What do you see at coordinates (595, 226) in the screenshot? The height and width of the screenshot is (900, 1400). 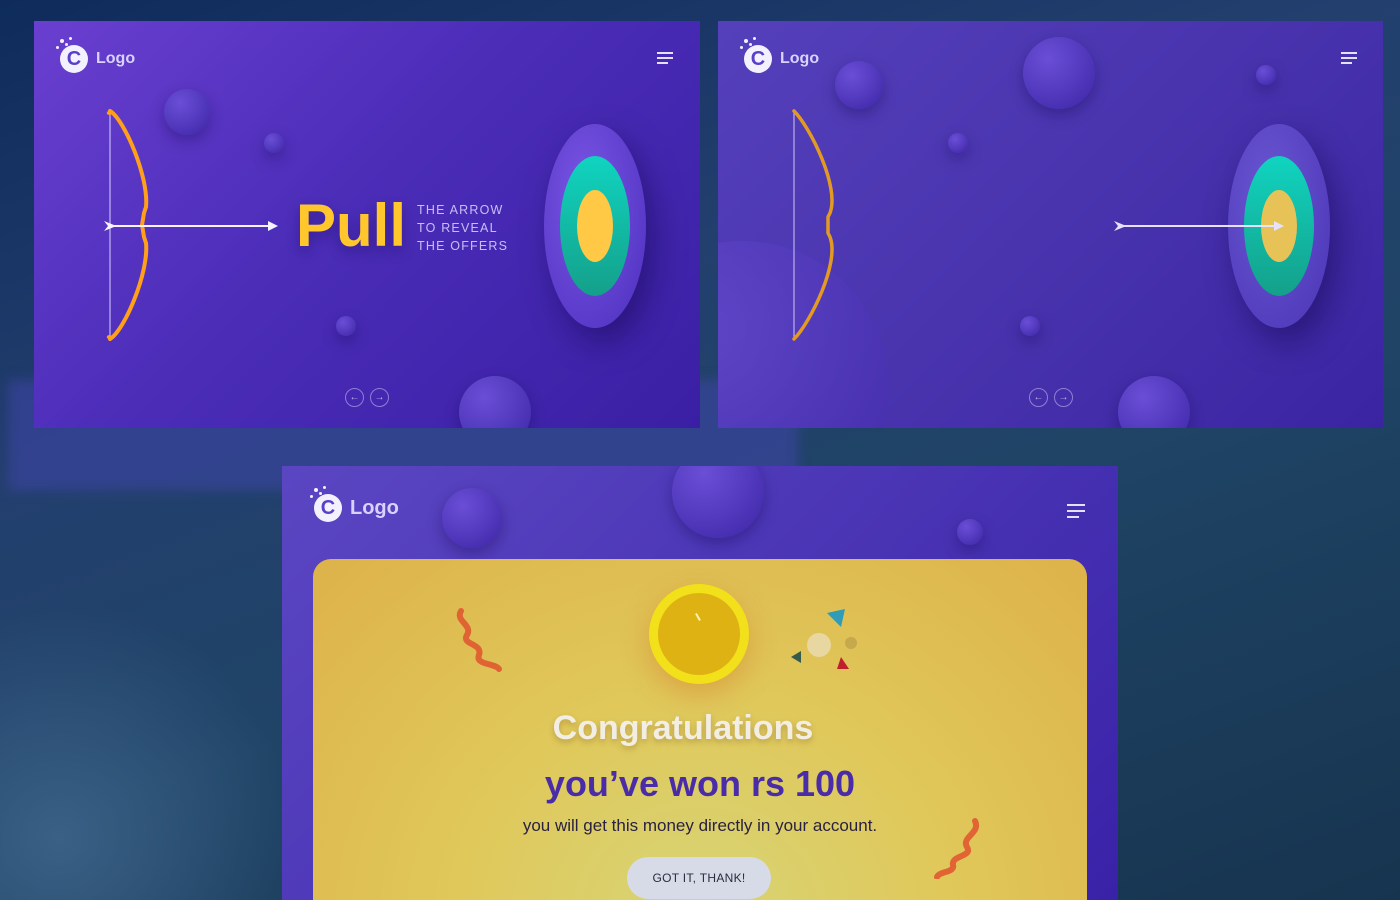 I see `target-icon` at bounding box center [595, 226].